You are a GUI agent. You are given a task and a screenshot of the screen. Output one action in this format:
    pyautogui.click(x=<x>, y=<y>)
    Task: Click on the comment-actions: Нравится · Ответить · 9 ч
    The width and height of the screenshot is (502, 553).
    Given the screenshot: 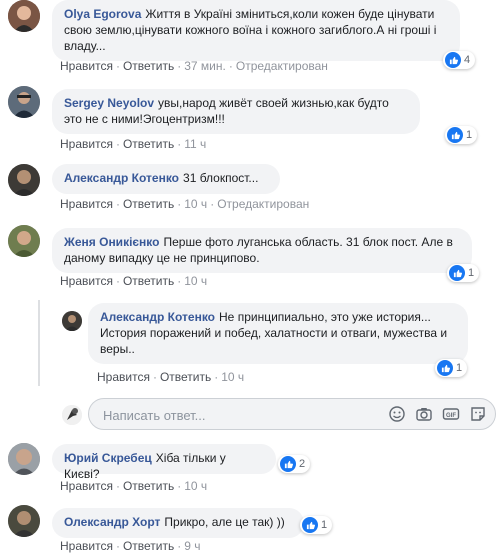 What is the action you would take?
    pyautogui.click(x=130, y=546)
    